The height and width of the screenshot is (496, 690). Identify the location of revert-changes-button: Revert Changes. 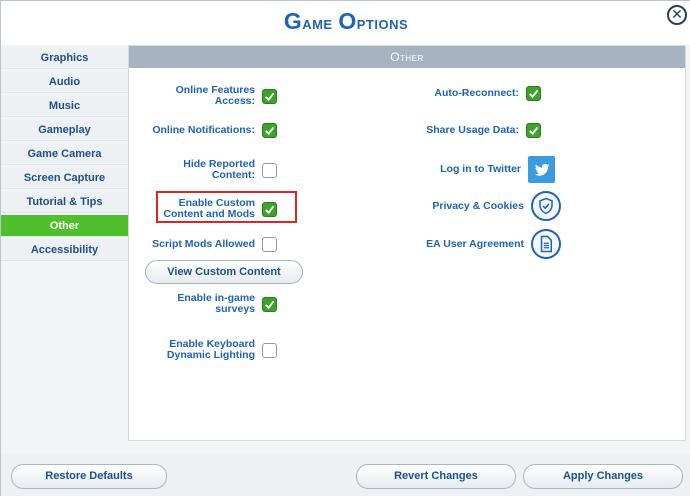
(436, 476).